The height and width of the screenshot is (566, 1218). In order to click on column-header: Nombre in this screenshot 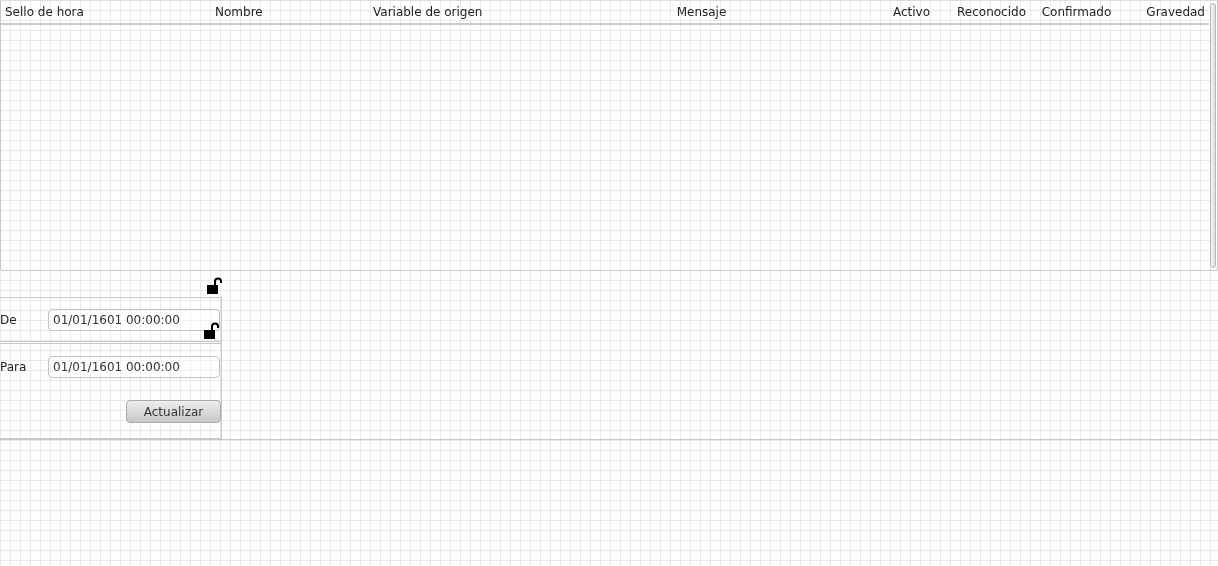, I will do `click(290, 12)`.